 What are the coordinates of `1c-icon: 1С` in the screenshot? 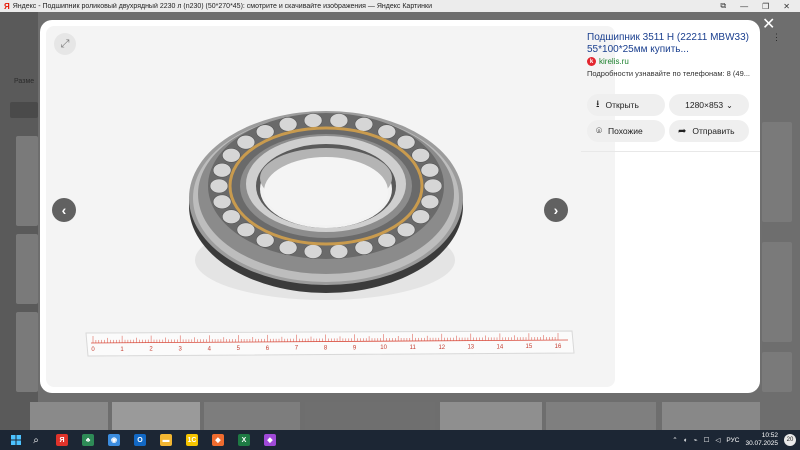 It's located at (192, 440).